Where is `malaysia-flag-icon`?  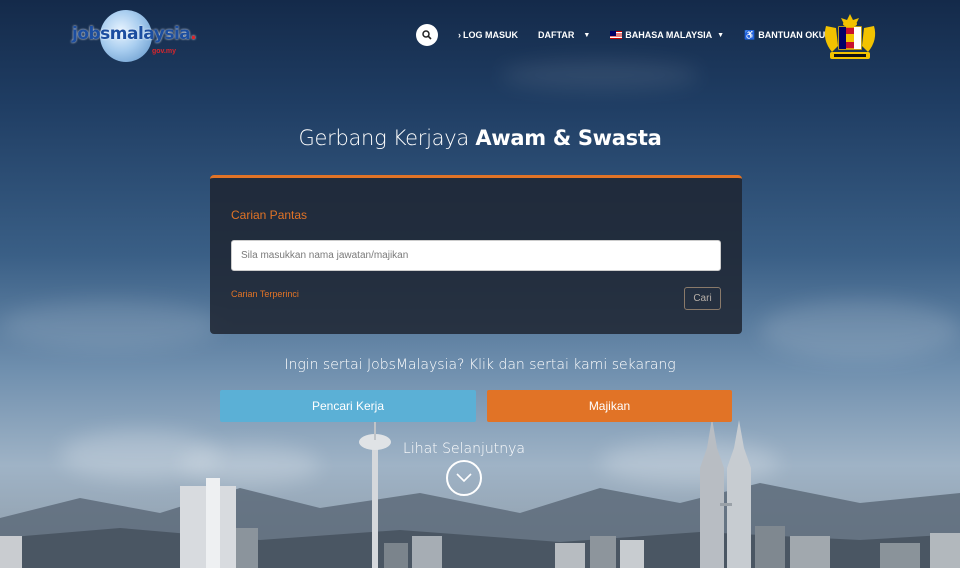 malaysia-flag-icon is located at coordinates (616, 35).